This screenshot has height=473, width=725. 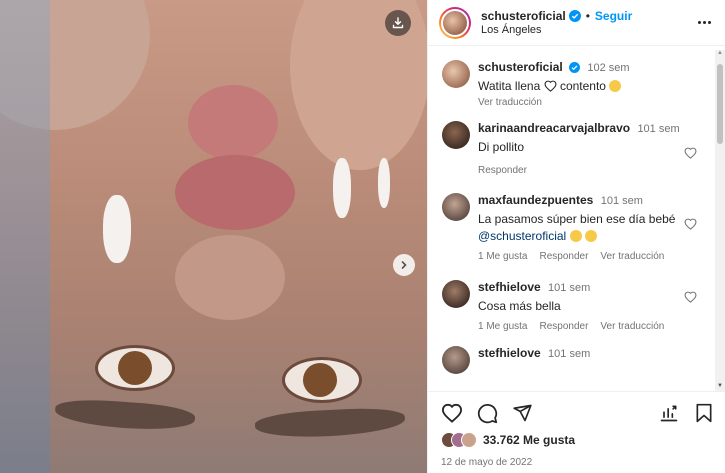 I want to click on image-brow-left, so click(x=125, y=415).